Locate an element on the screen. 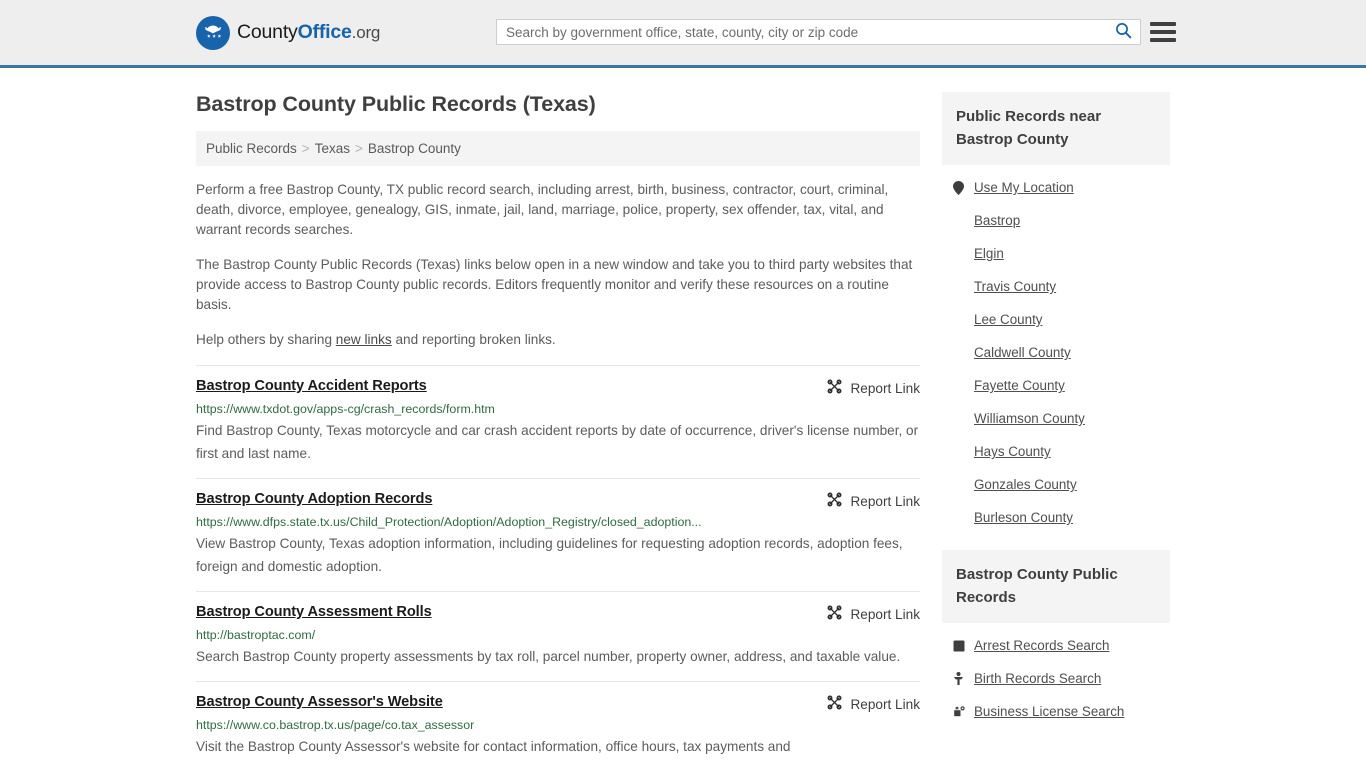  sidebar-records-item-label: Birth Records Search is located at coordinates (1037, 678).